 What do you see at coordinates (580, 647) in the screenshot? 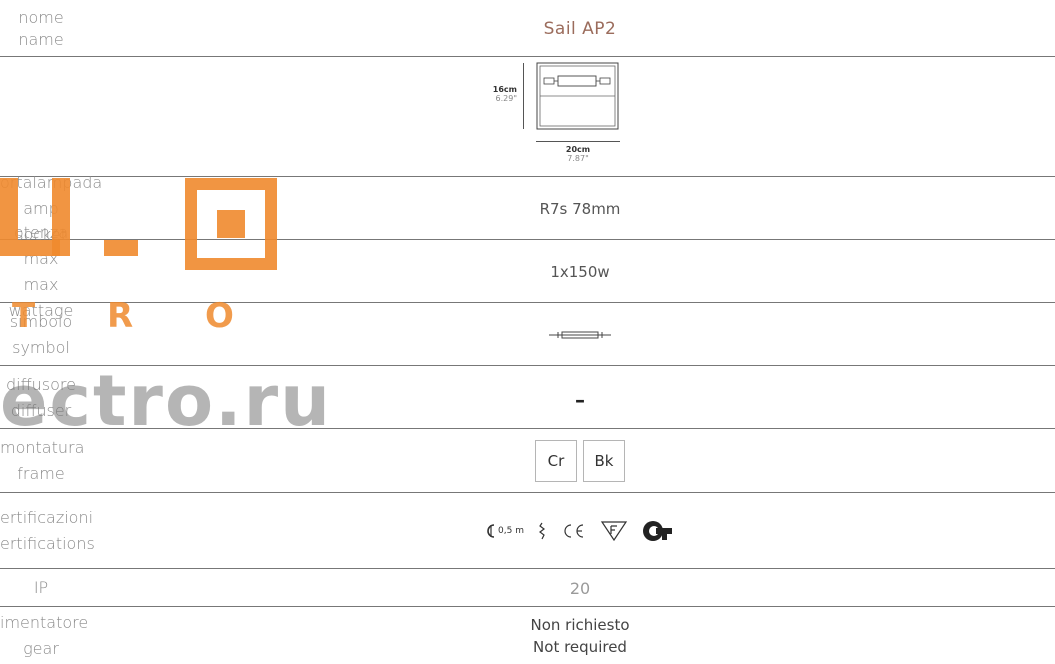
I see `gear-value-en: Not required` at bounding box center [580, 647].